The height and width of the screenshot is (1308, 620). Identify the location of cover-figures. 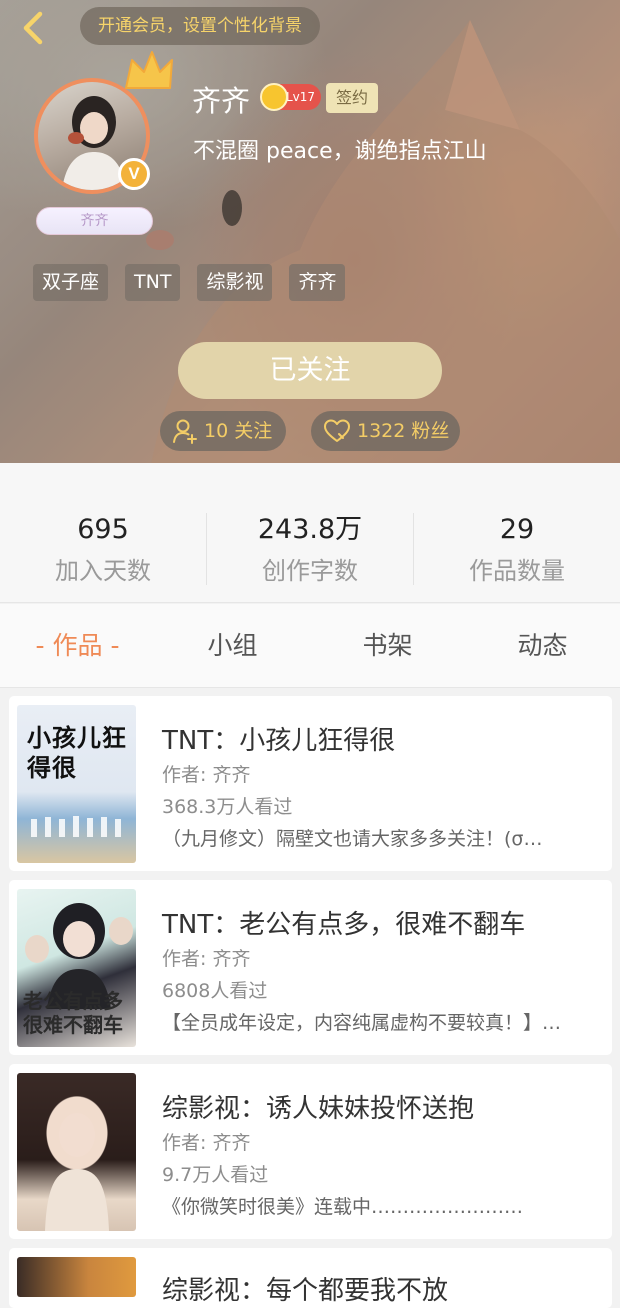
(76, 826).